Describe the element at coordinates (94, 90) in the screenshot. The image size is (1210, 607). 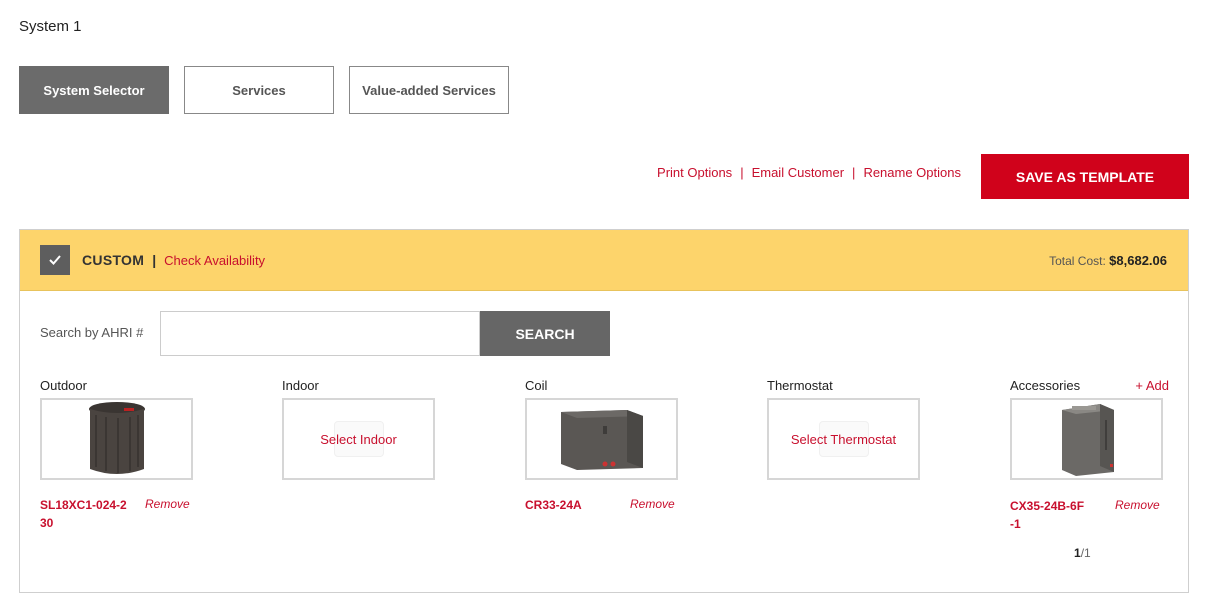
I see `tab-system-selector: System Selector` at that location.